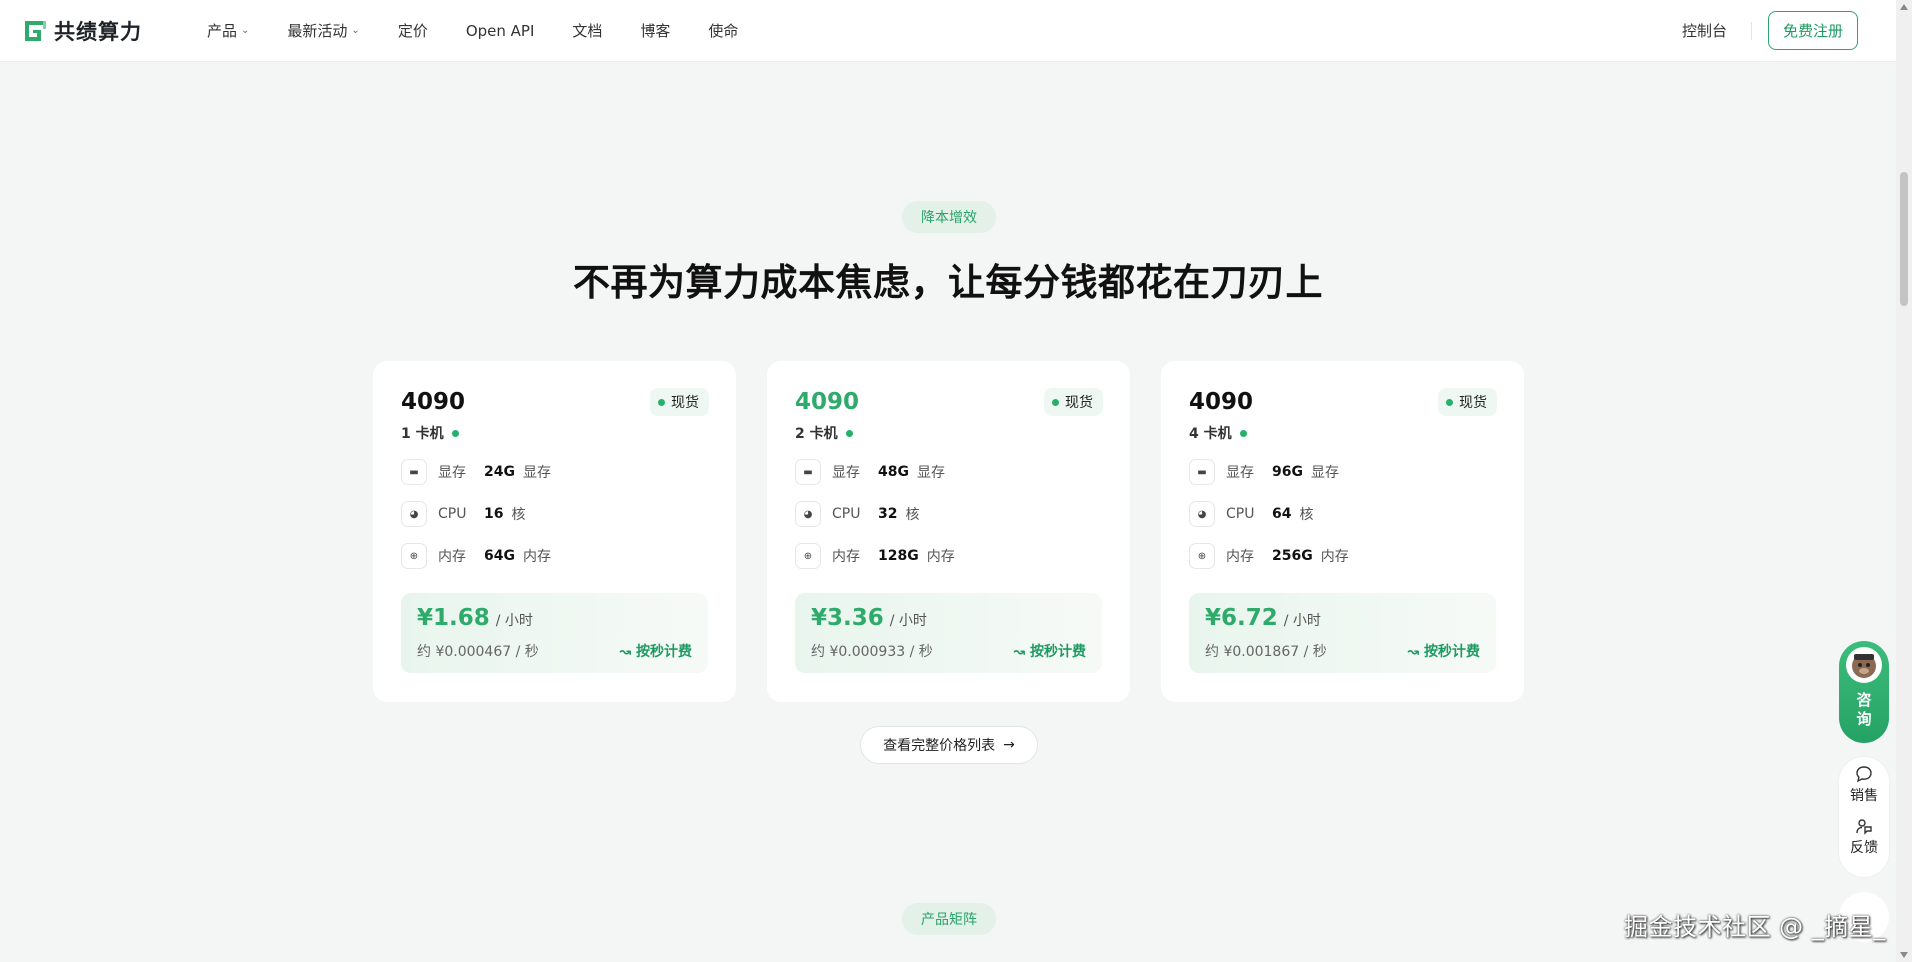  What do you see at coordinates (1266, 652) in the screenshot?
I see `per-second-price: 约 ¥0.001867 / 秒` at bounding box center [1266, 652].